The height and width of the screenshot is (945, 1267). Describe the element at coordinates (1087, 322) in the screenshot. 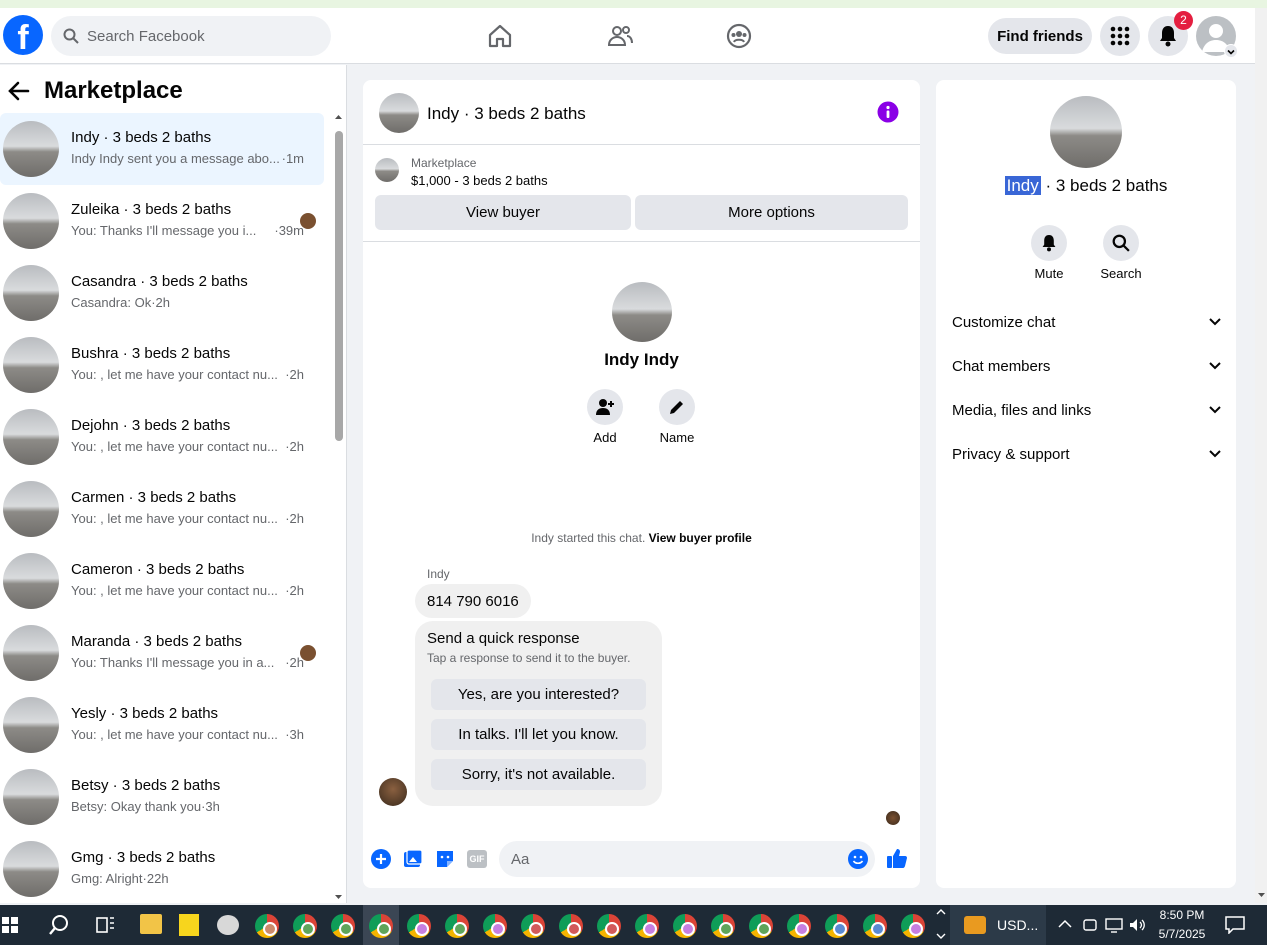

I see `details-section-customize-chat: Customize chat` at that location.